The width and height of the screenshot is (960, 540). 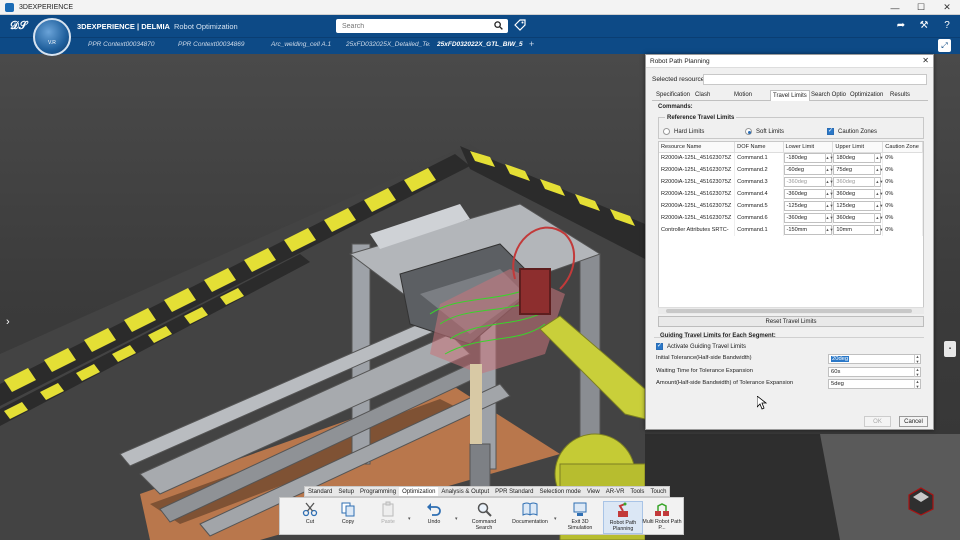 I want to click on caution-zones-checkbox: Caution Zones, so click(x=852, y=131).